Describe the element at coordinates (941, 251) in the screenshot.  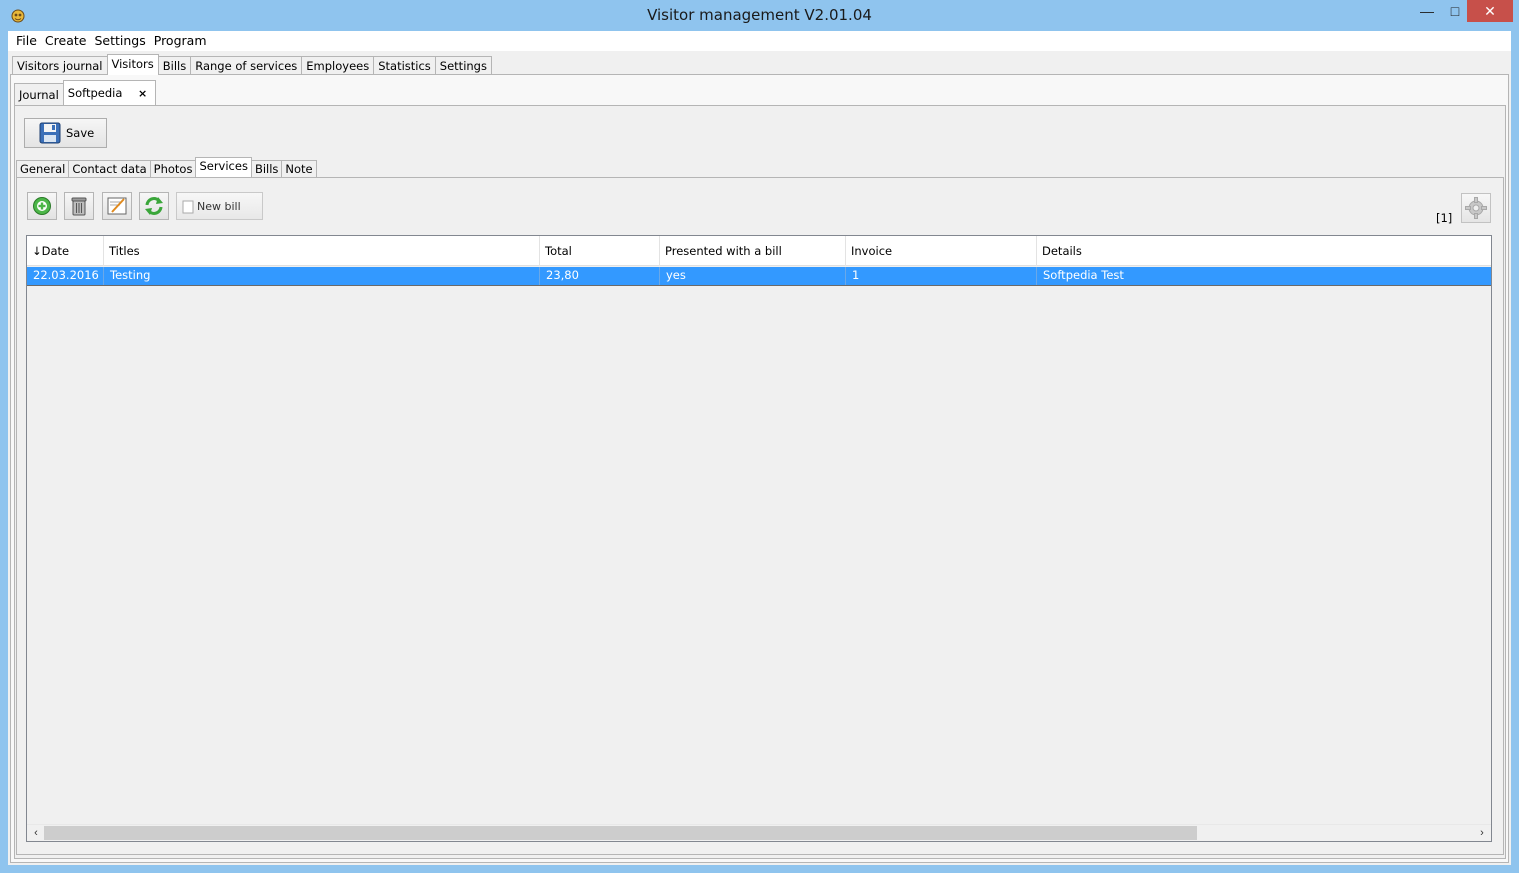
I see `column-header-invoice: Invoice` at that location.